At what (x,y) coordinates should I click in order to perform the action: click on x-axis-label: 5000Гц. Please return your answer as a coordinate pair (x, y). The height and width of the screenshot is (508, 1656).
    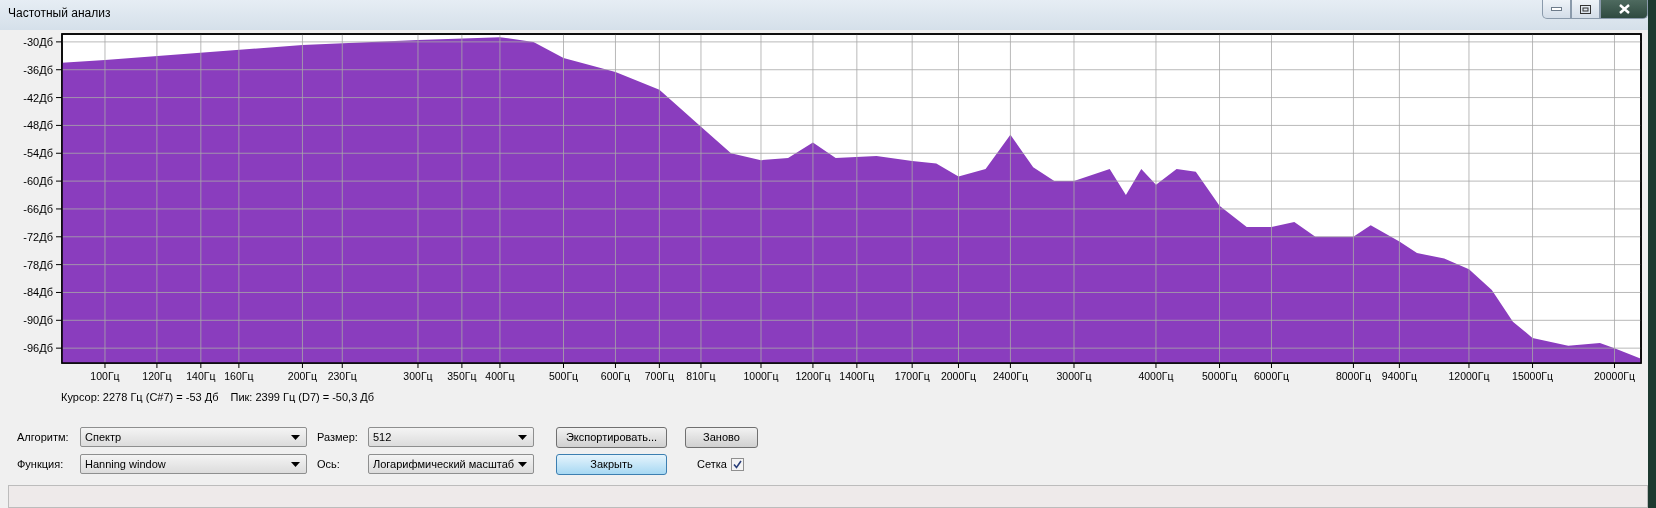
    Looking at the image, I should click on (1220, 375).